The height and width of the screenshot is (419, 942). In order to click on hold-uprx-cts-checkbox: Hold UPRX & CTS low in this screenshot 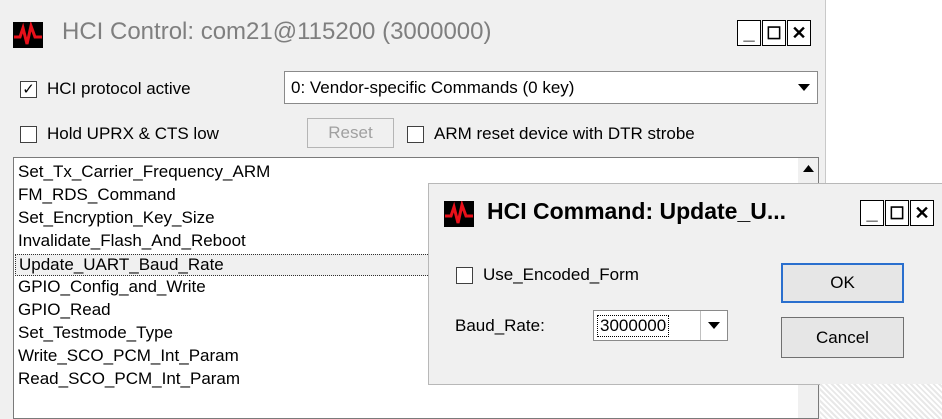, I will do `click(119, 134)`.